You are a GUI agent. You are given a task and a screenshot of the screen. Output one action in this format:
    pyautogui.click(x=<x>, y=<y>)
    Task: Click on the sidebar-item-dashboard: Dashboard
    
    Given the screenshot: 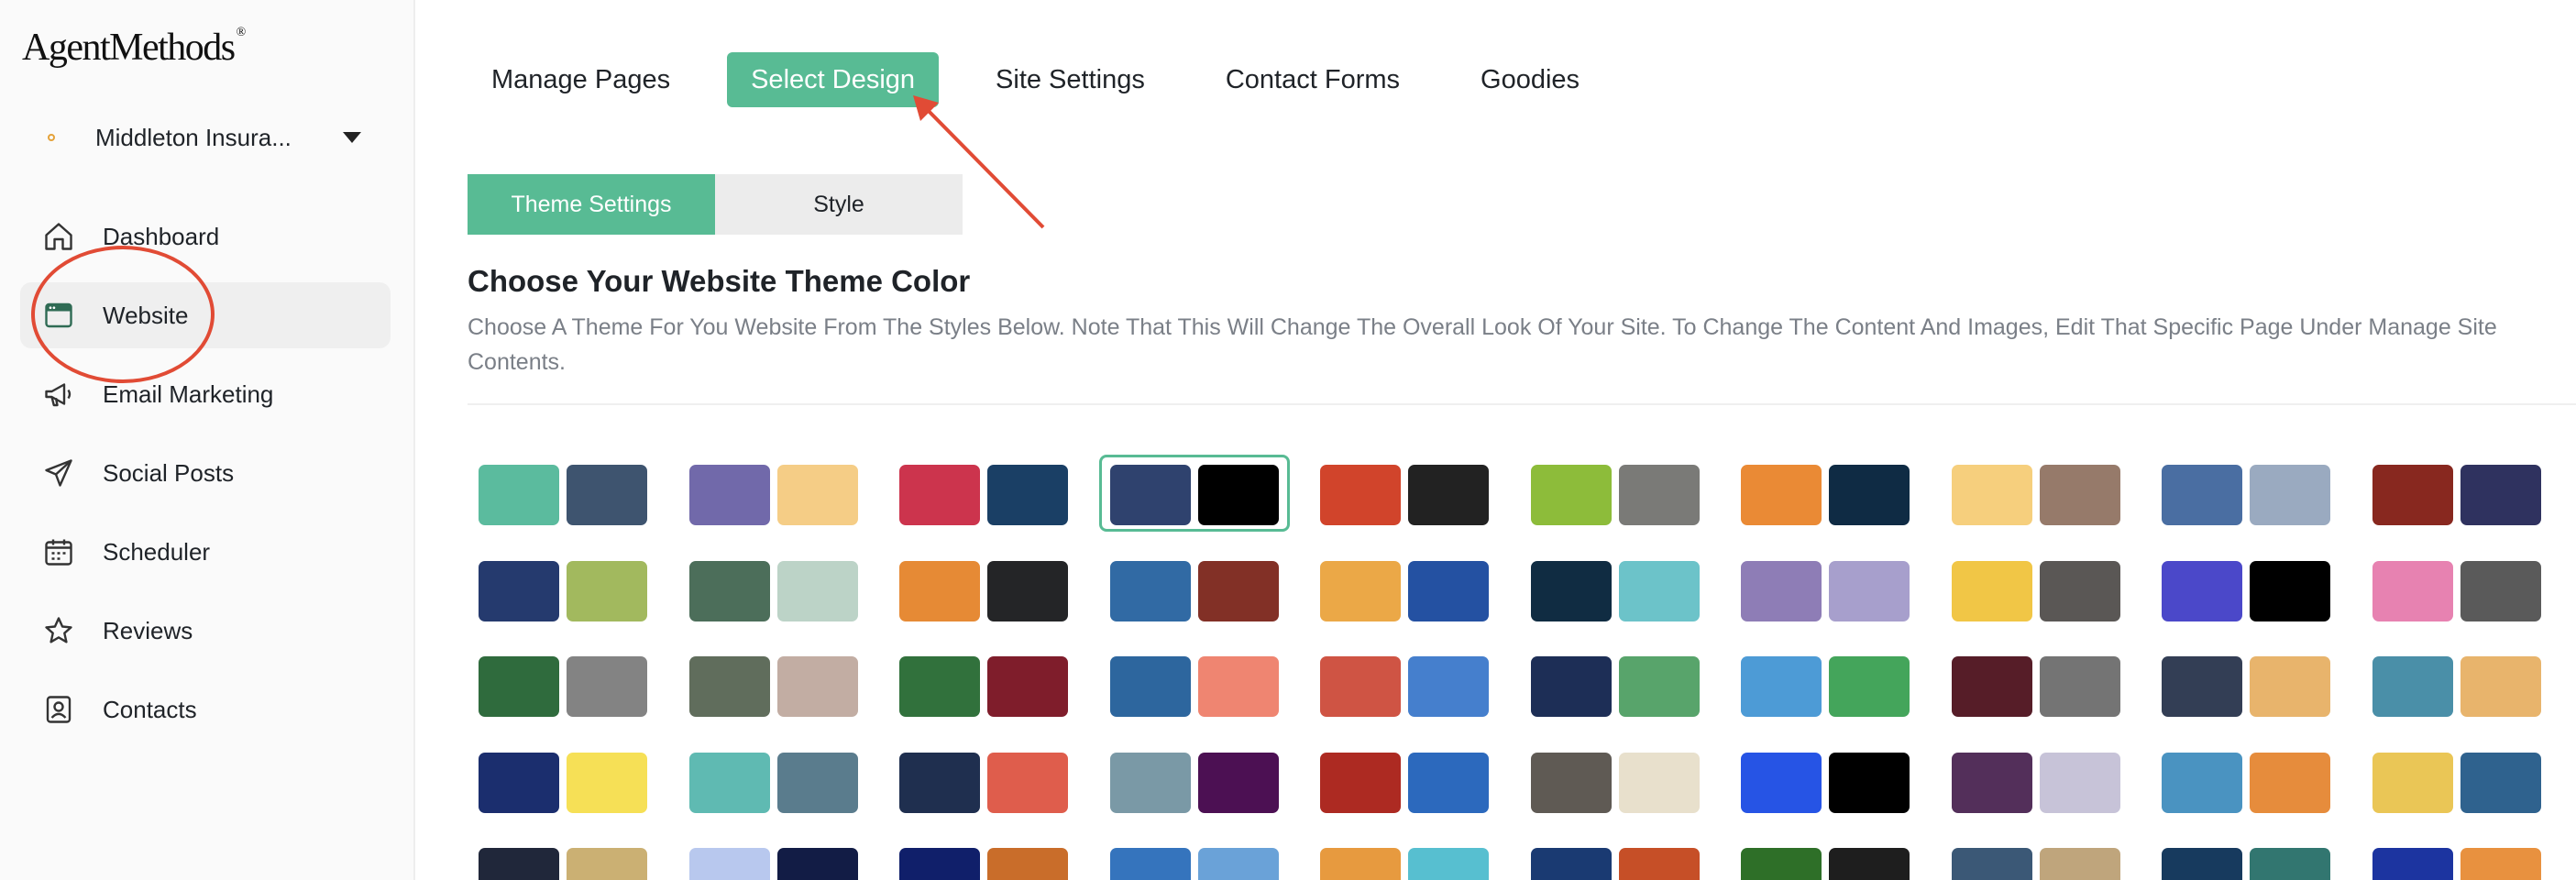 What is the action you would take?
    pyautogui.click(x=205, y=237)
    